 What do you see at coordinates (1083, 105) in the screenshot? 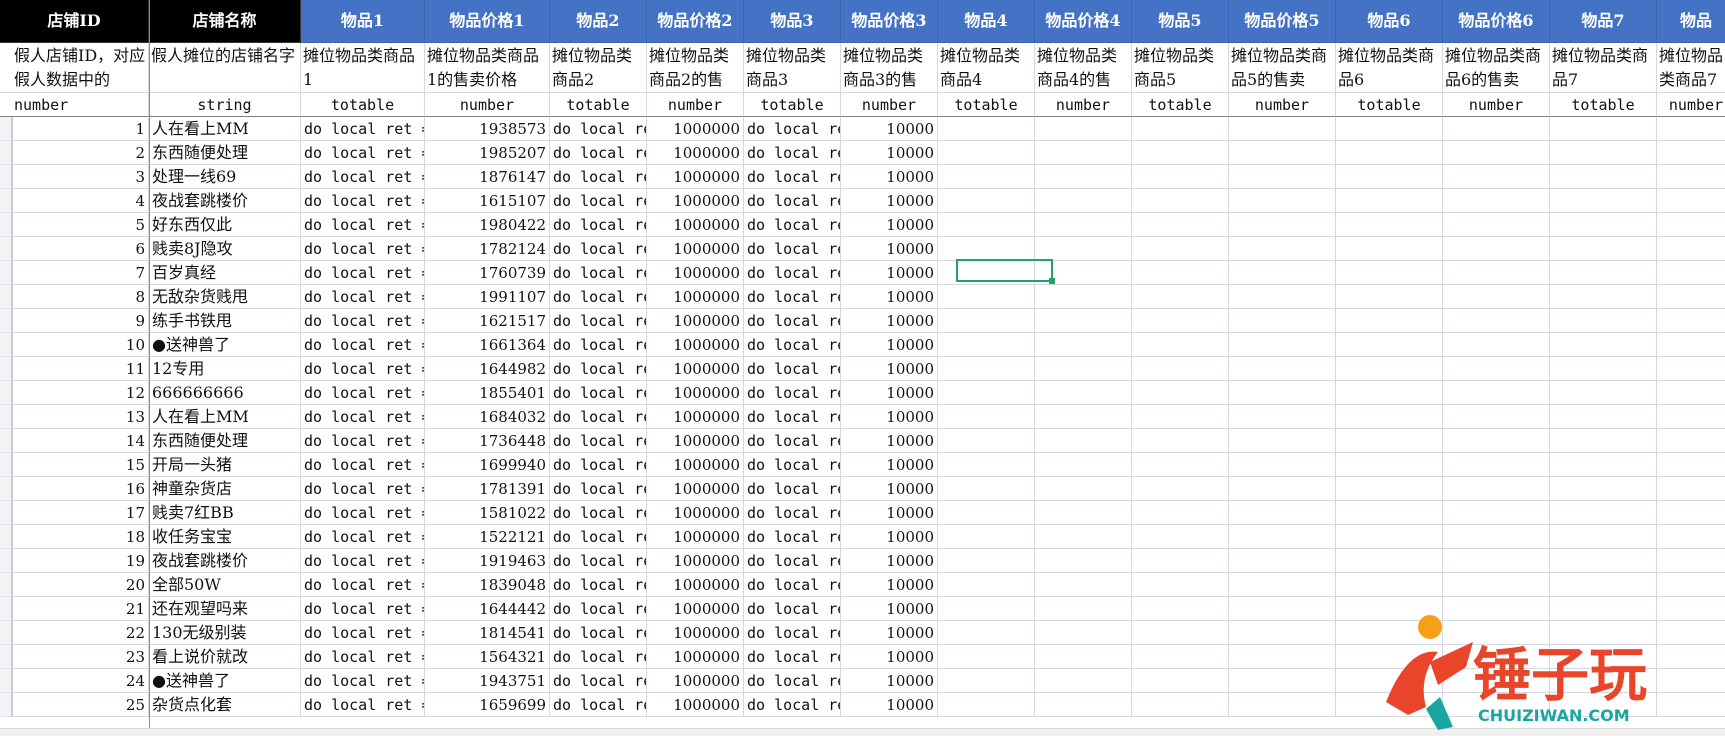
I see `column-type-10: number` at bounding box center [1083, 105].